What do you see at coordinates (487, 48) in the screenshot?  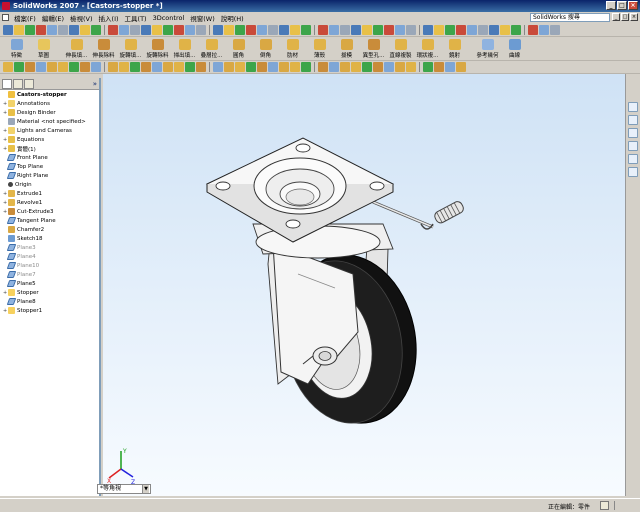 I see `tool-button: 參考幾何` at bounding box center [487, 48].